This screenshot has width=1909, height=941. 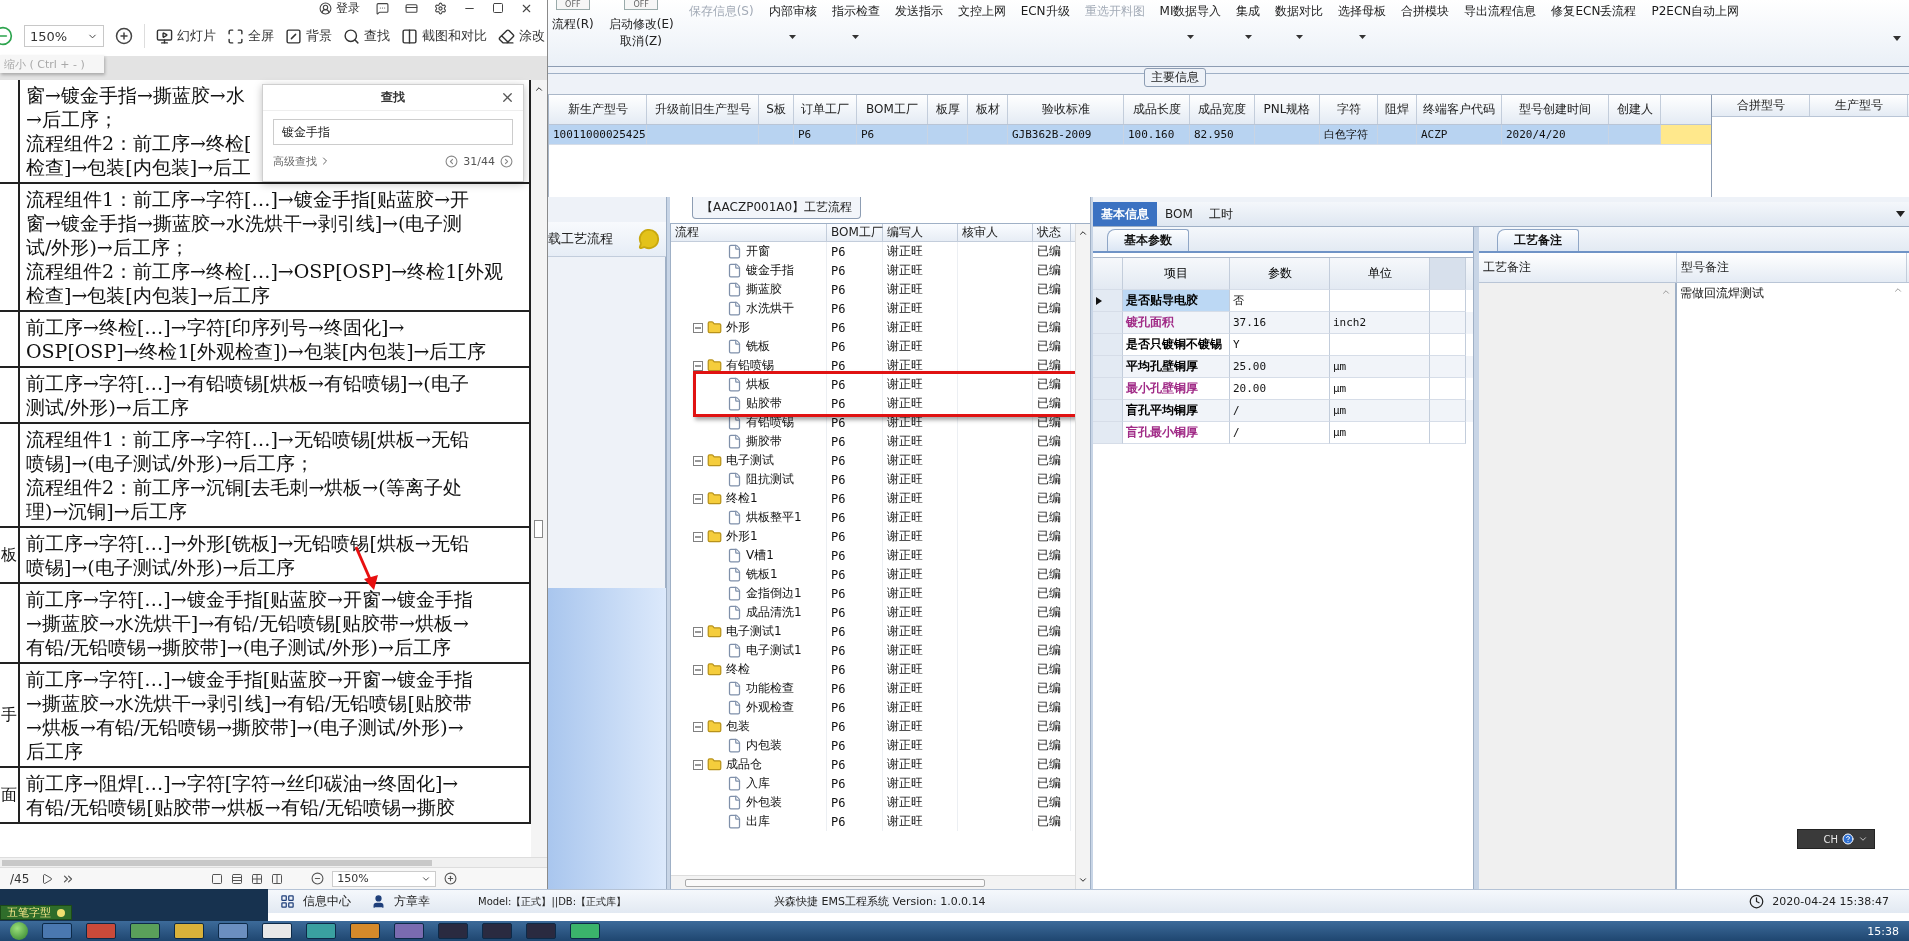 What do you see at coordinates (1283, 411) in the screenshot?
I see `table-row: 盲孔平均铜厚 / μm` at bounding box center [1283, 411].